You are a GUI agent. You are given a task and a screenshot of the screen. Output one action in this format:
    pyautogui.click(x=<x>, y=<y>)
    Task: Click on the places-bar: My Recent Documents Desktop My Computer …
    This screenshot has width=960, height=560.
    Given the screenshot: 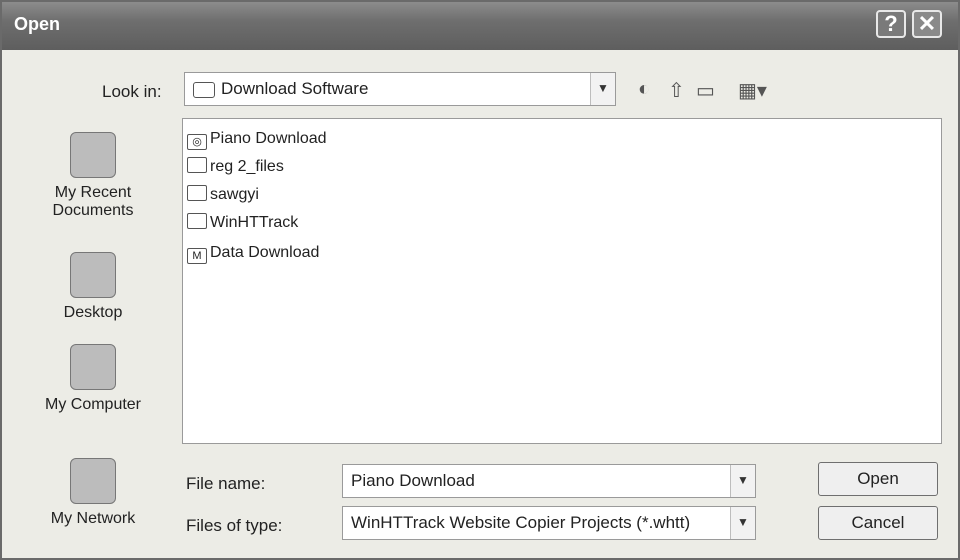 What is the action you would take?
    pyautogui.click(x=93, y=335)
    